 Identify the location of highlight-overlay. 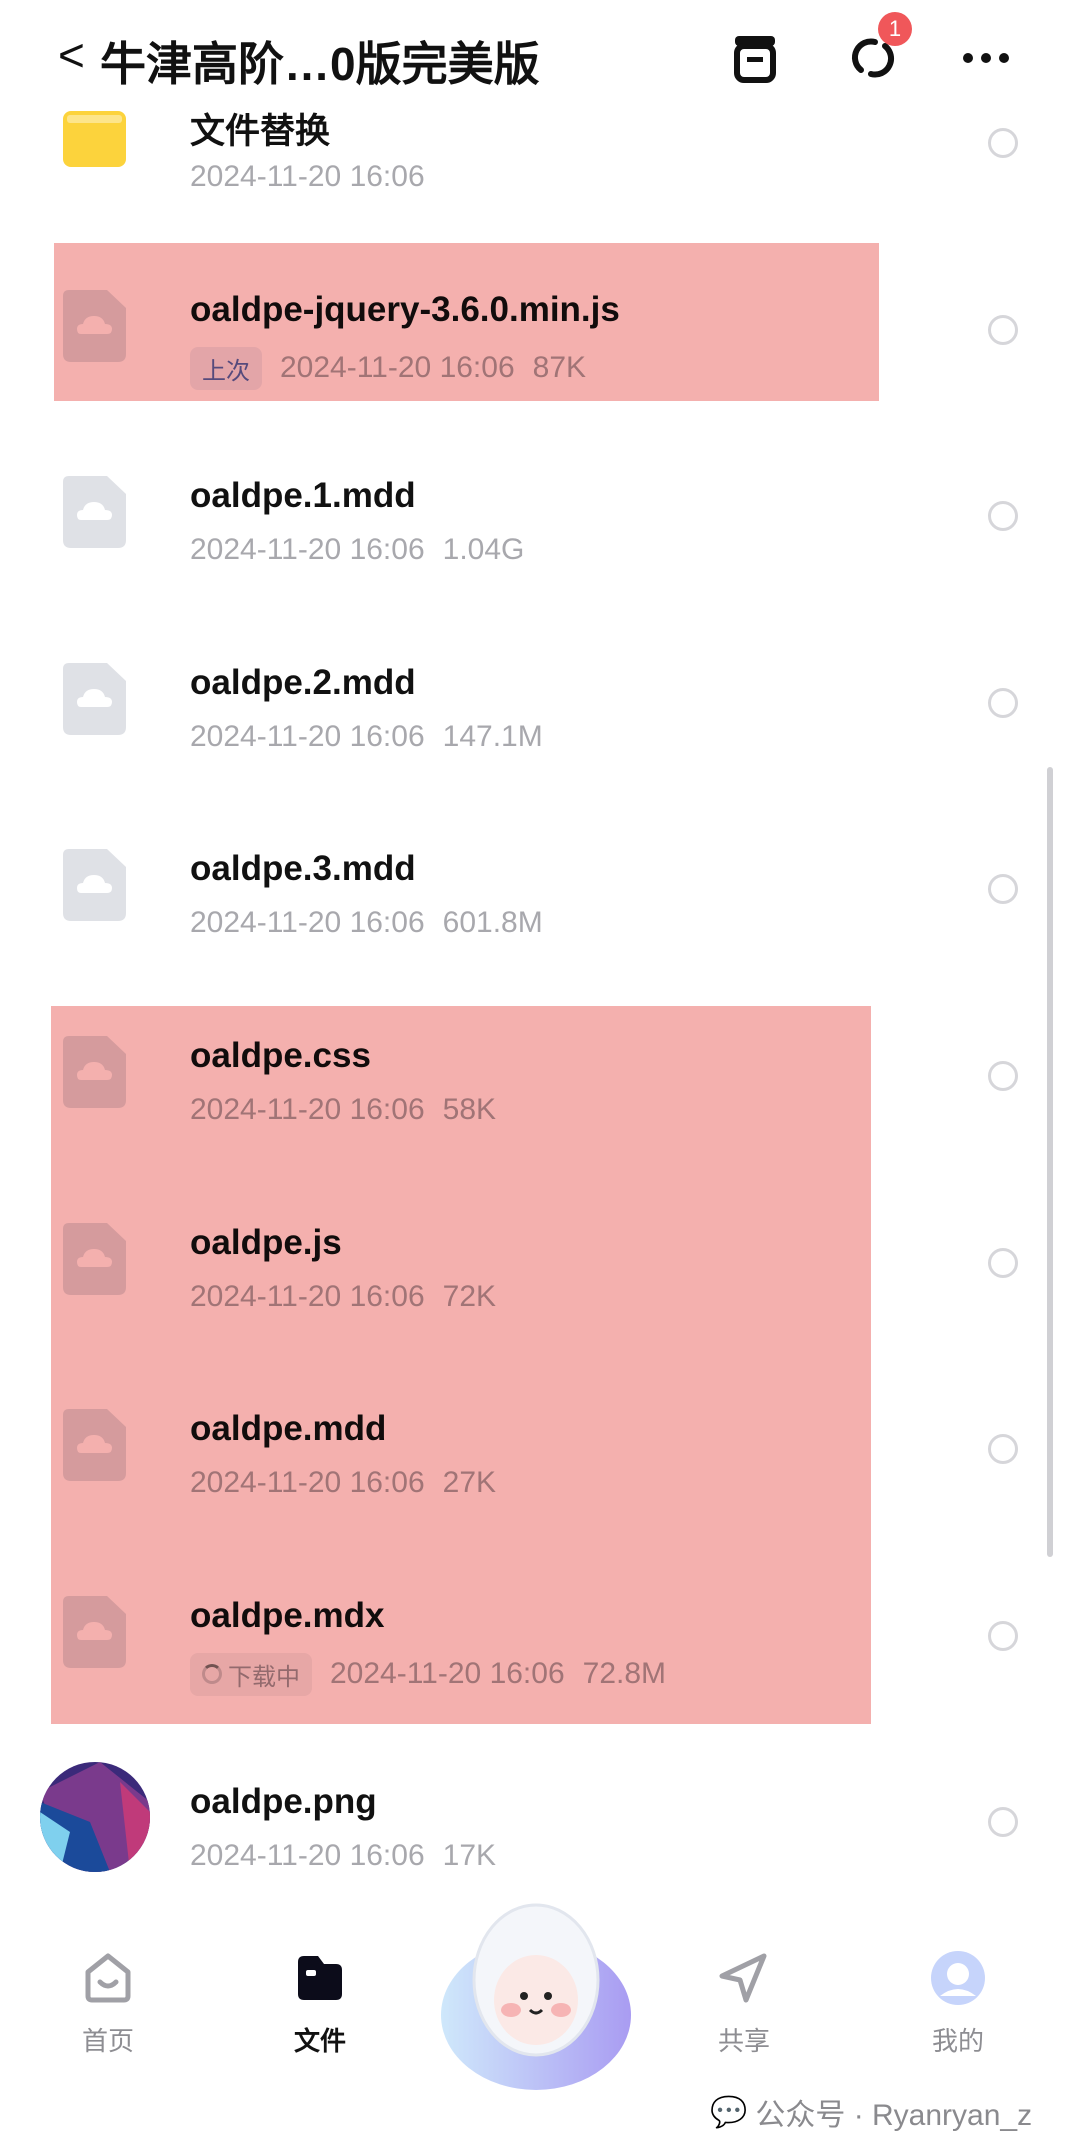
(466, 322).